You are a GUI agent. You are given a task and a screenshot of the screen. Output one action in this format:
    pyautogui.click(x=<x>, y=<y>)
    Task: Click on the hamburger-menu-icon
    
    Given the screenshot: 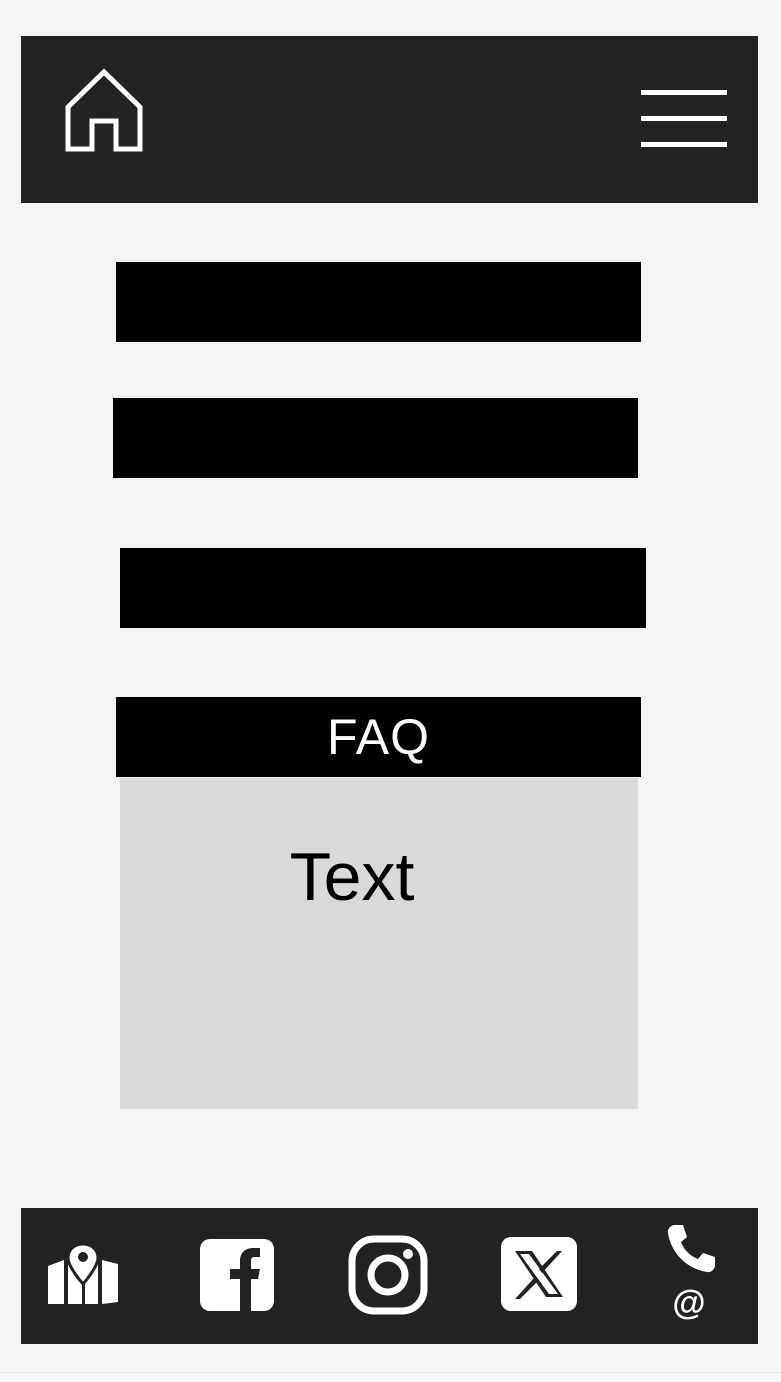 What is the action you would take?
    pyautogui.click(x=684, y=119)
    